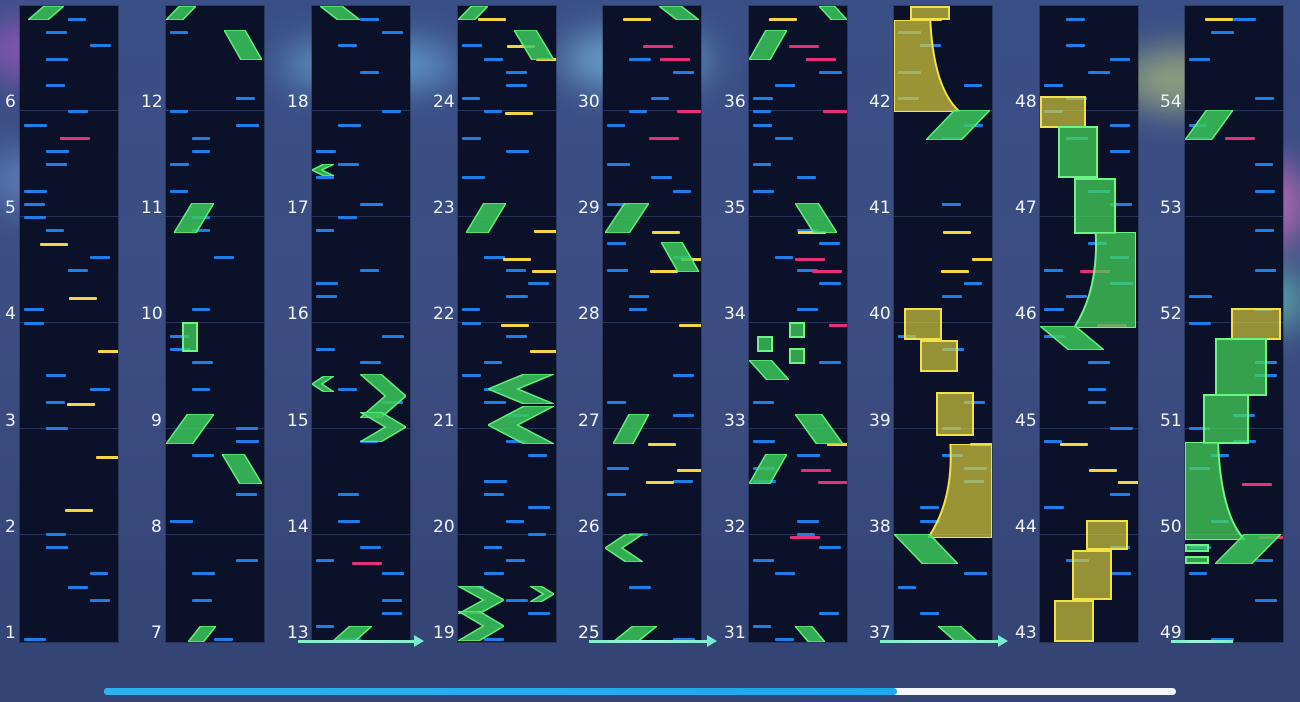 Image resolution: width=1300 pixels, height=702 pixels. Describe the element at coordinates (1026, 102) in the screenshot. I see `measure-number: 48` at that location.